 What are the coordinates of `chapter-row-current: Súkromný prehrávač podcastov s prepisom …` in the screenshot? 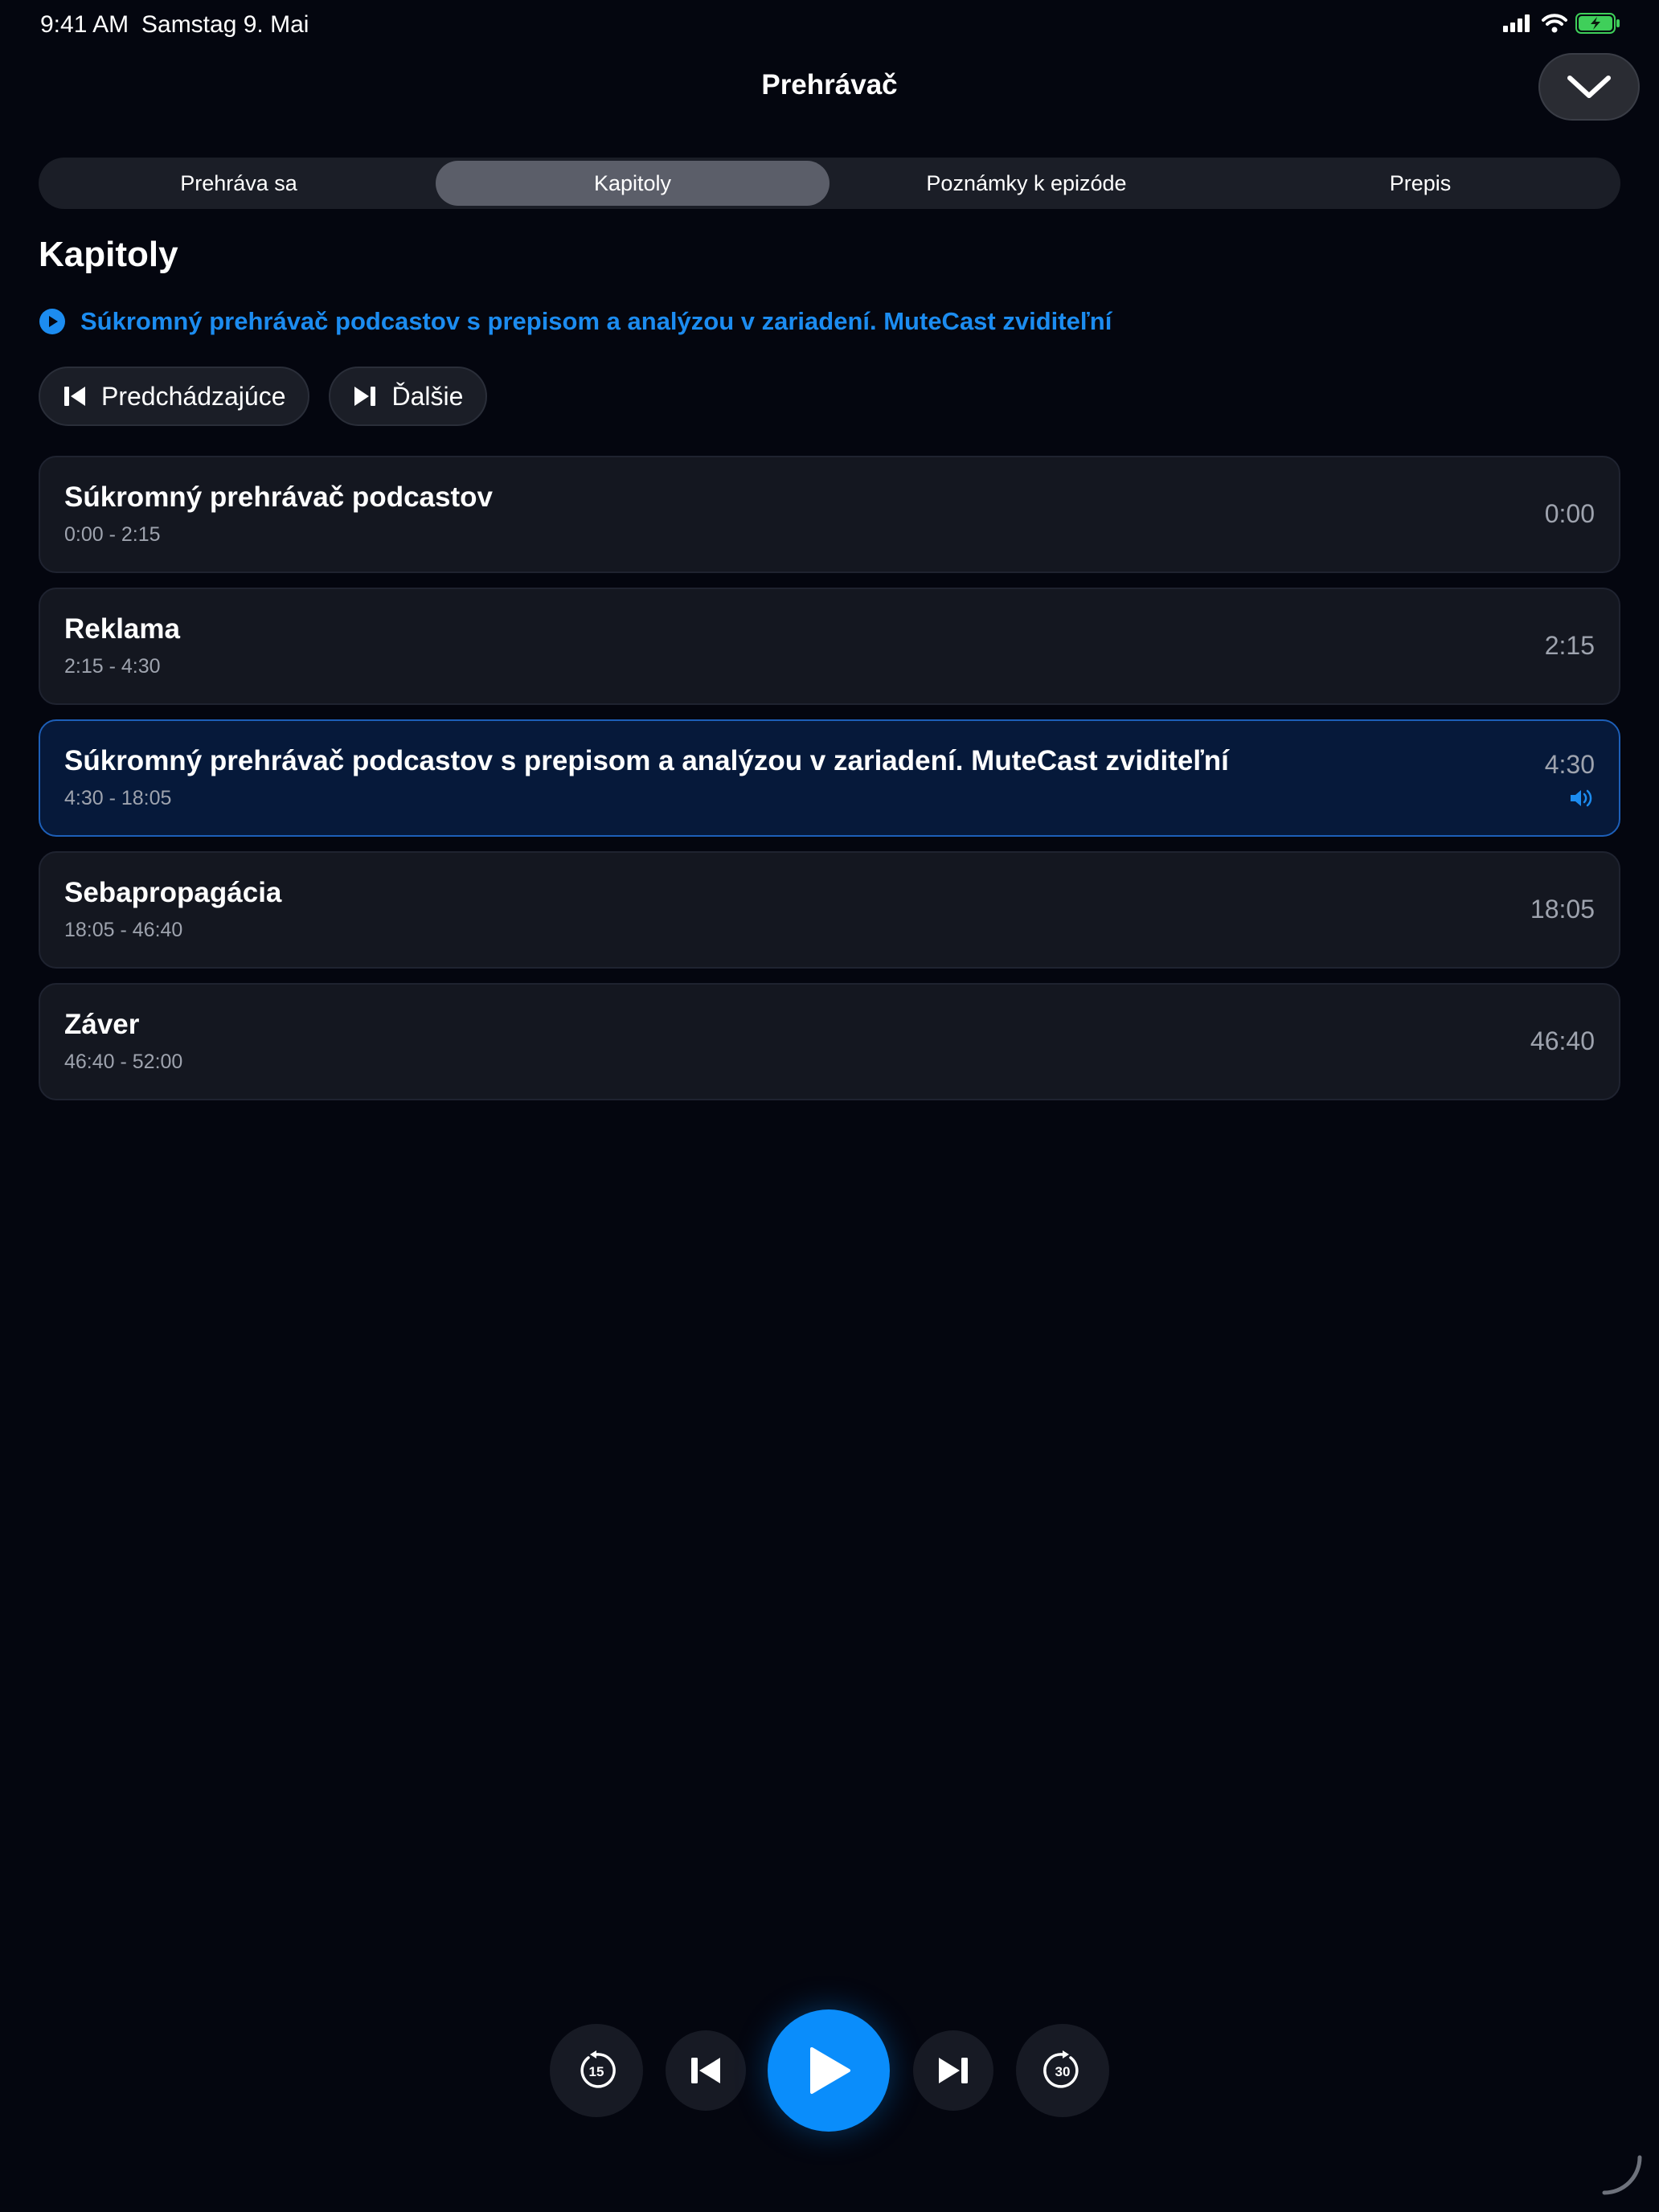 It's located at (829, 778).